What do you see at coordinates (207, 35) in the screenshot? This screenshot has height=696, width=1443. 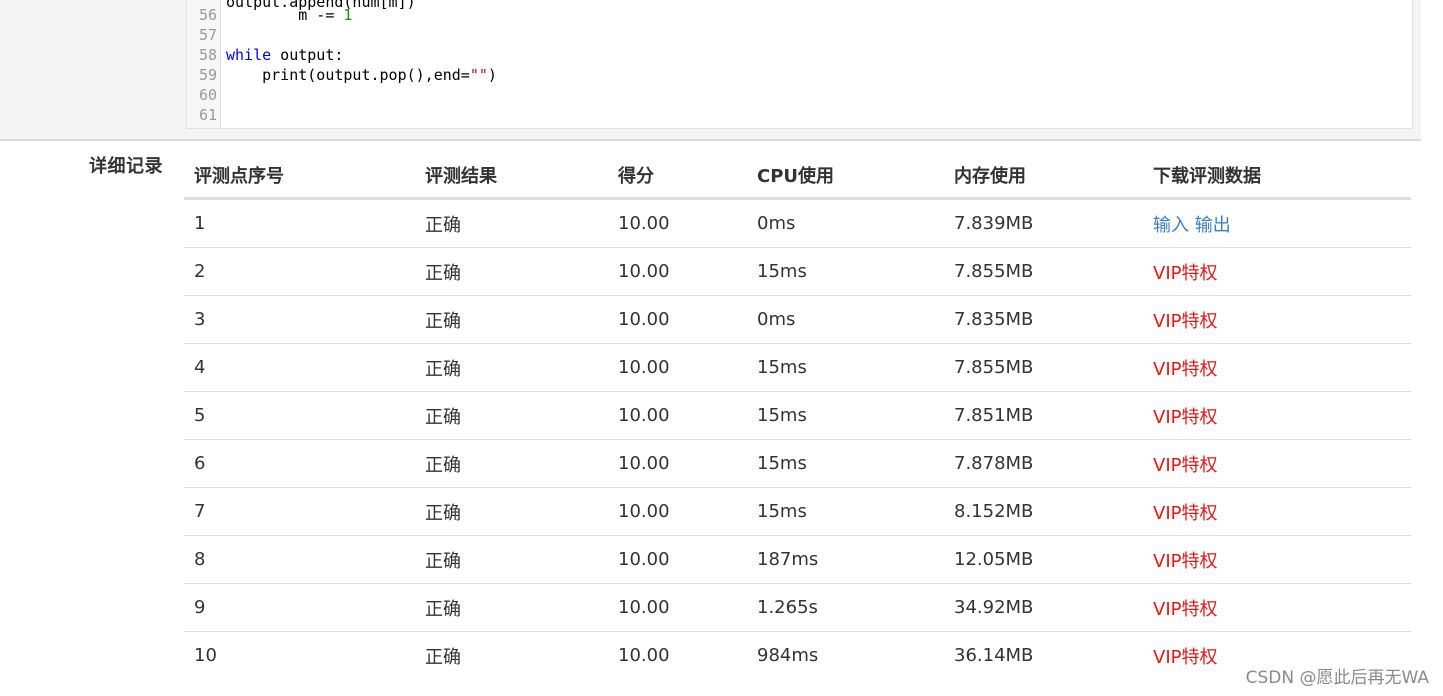 I see `line-number: 57` at bounding box center [207, 35].